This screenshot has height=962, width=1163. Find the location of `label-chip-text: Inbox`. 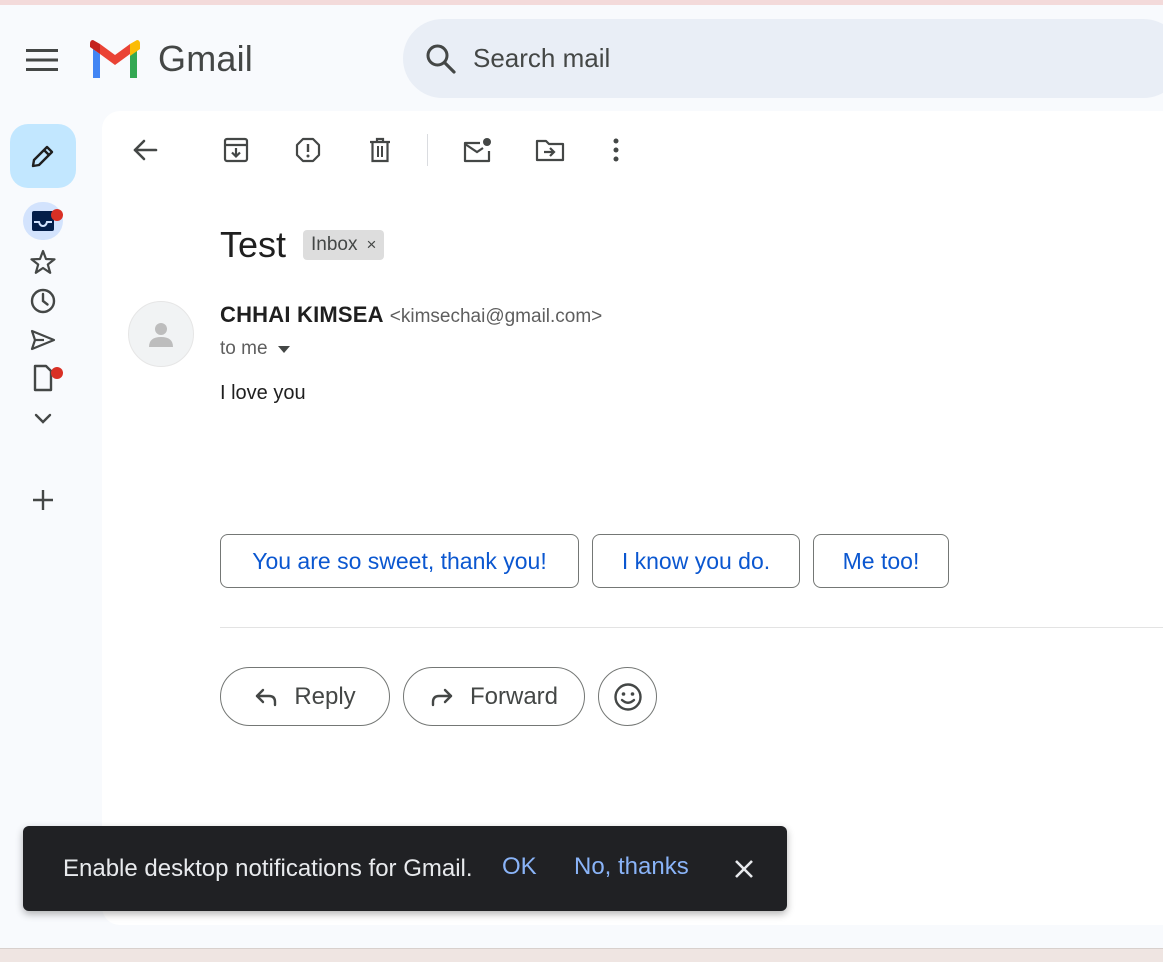

label-chip-text: Inbox is located at coordinates (334, 244).